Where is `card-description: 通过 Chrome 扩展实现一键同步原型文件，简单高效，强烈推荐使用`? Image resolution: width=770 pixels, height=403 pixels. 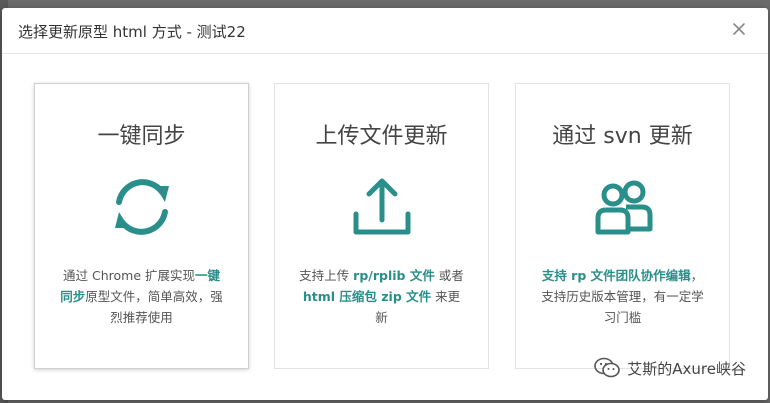 card-description: 通过 Chrome 扩展实现一键同步原型文件，简单高效，强烈推荐使用 is located at coordinates (141, 296).